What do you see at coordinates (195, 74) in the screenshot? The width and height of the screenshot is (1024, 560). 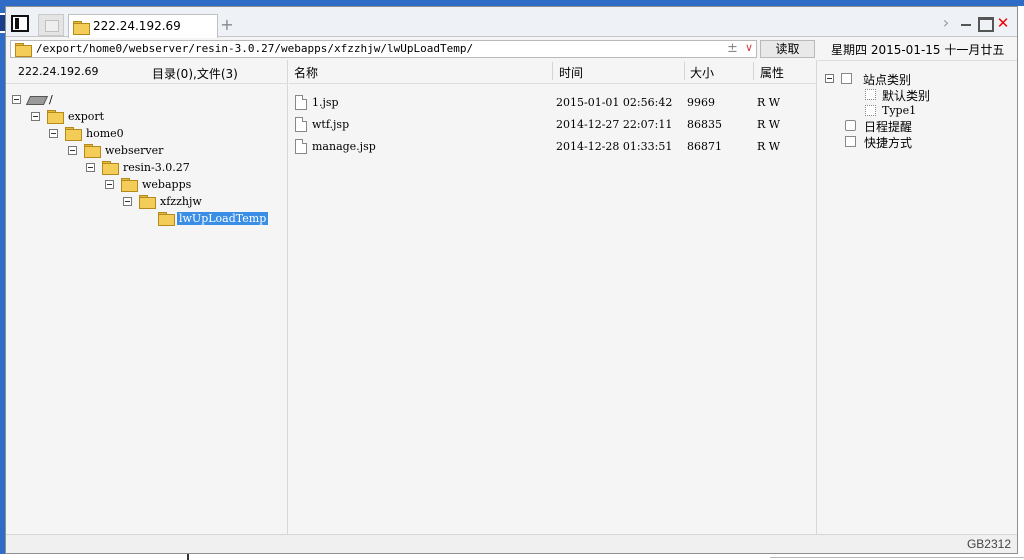 I see `directory-file-count: 目录(0),文件(3)` at bounding box center [195, 74].